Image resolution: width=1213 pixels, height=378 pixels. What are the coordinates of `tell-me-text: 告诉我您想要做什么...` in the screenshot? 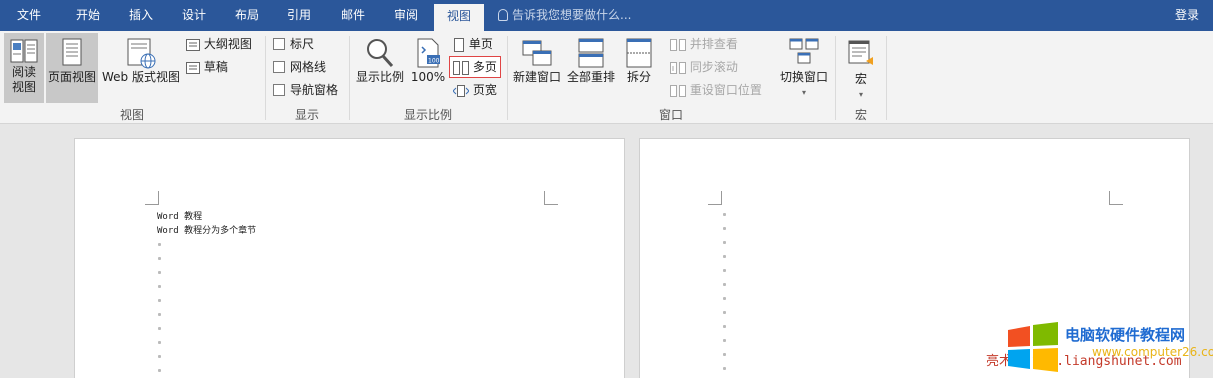 It's located at (572, 15).